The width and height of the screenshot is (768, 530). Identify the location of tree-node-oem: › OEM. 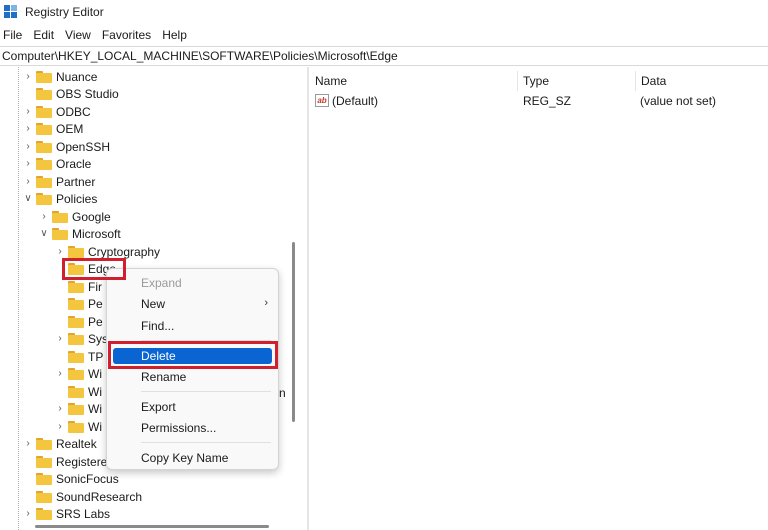
(52, 128).